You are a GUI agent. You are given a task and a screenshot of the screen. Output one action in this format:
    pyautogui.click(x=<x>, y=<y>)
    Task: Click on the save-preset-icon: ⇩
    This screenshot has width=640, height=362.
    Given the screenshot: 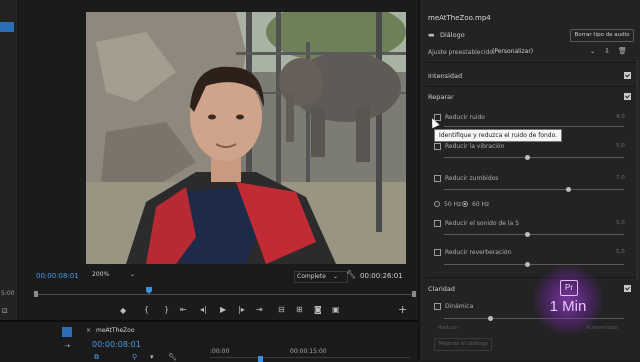 What is the action you would take?
    pyautogui.click(x=607, y=51)
    